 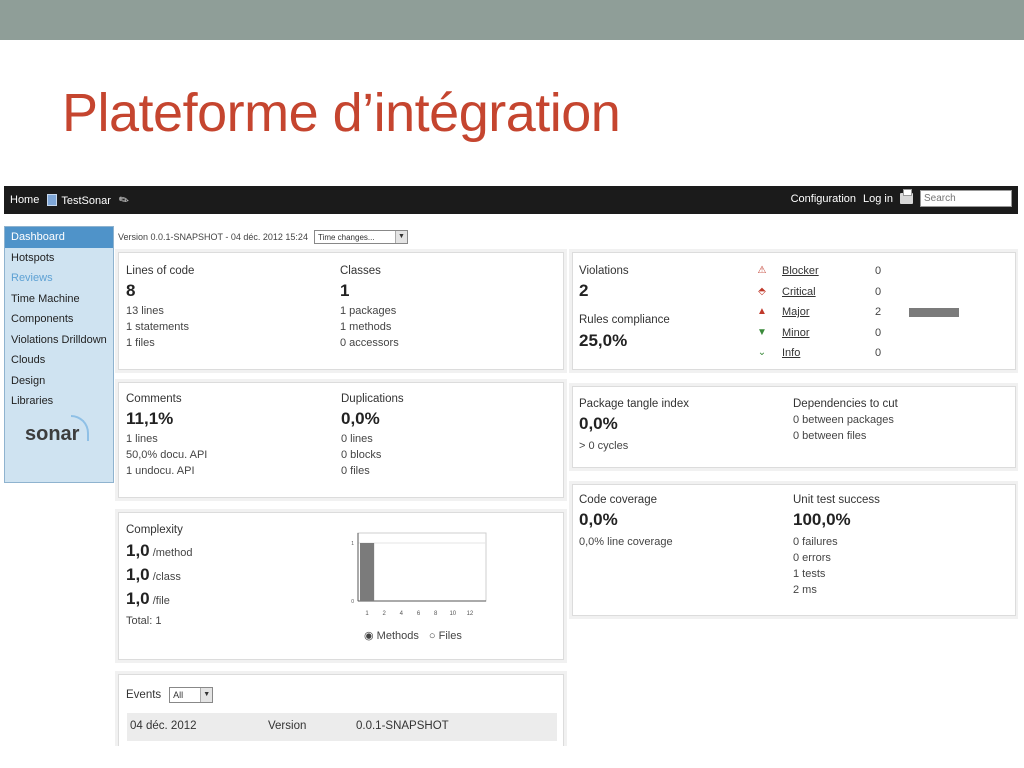 What do you see at coordinates (603, 446) in the screenshot?
I see `tangle-cycles: > 0 cycles` at bounding box center [603, 446].